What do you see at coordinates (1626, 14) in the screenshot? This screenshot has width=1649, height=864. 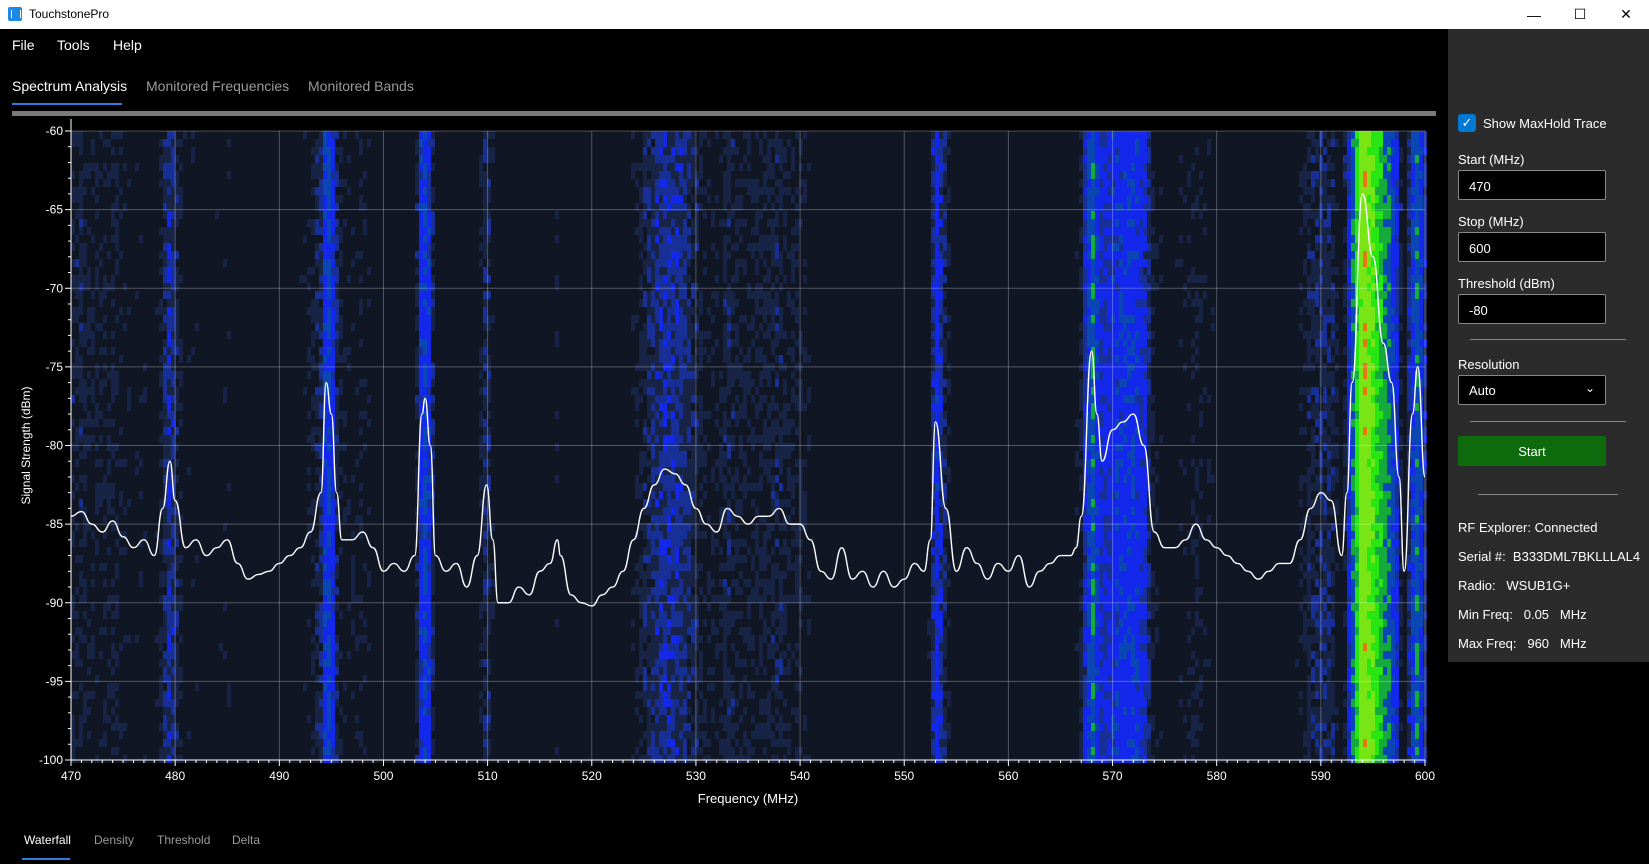 I see `close-button: ✕` at bounding box center [1626, 14].